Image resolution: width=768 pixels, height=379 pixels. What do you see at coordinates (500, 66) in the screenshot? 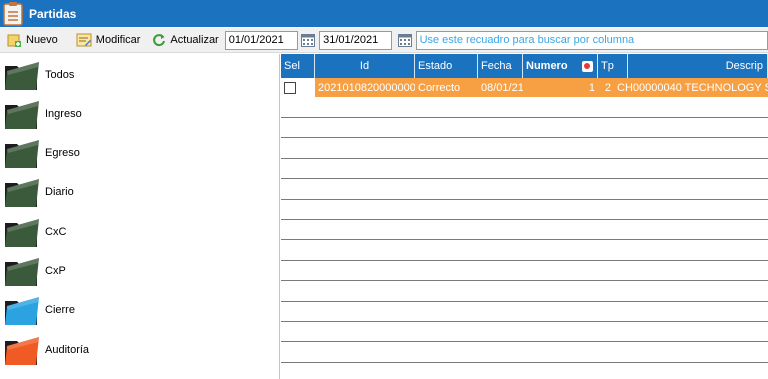
I see `column-header-fecha: Fecha` at bounding box center [500, 66].